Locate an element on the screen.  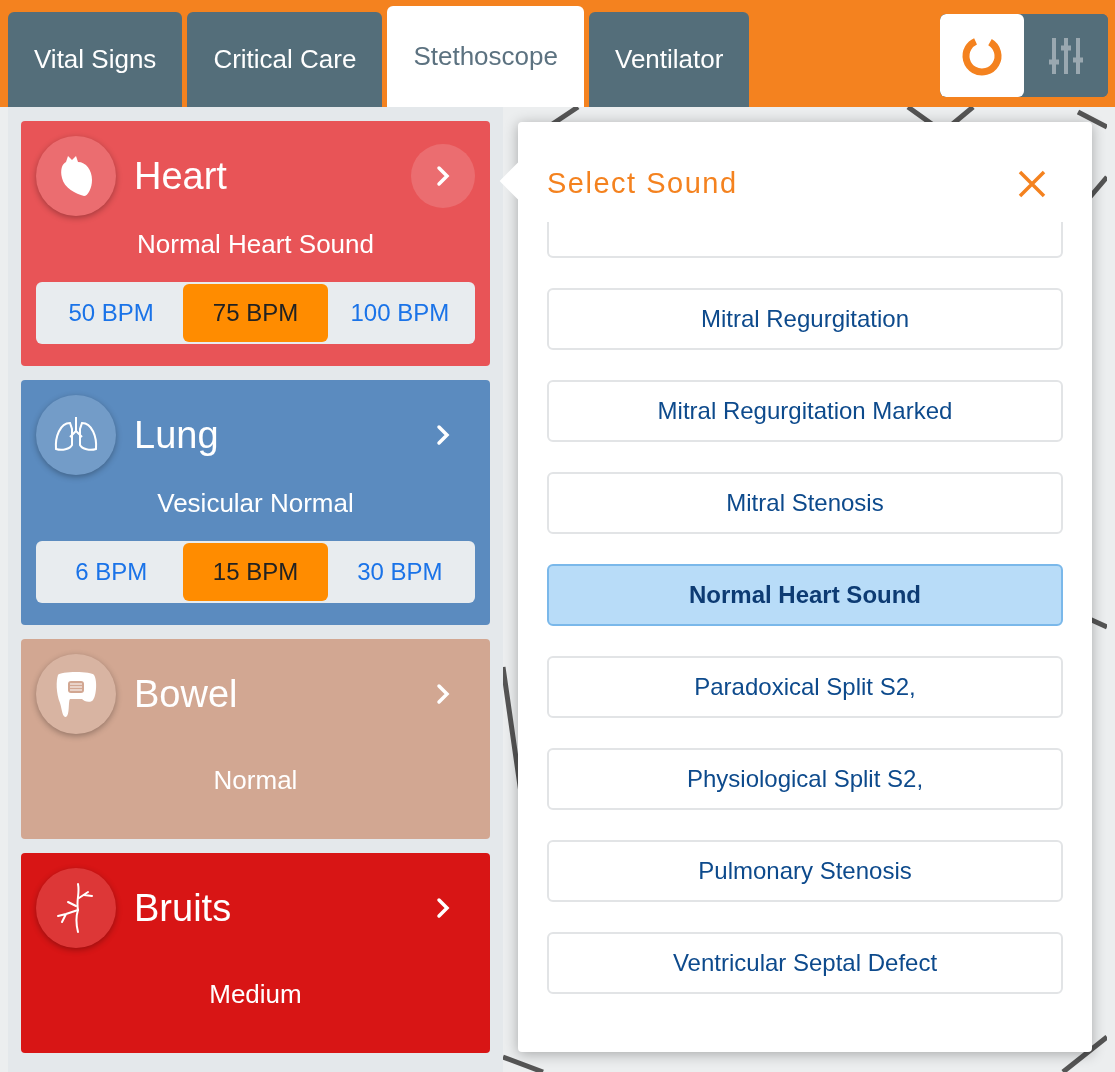
card-title: Heart is located at coordinates (180, 176).